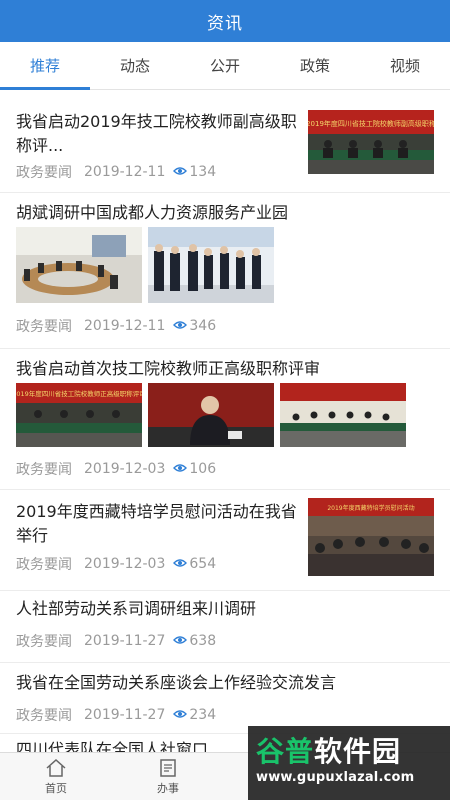 This screenshot has width=450, height=800. What do you see at coordinates (203, 564) in the screenshot?
I see `news-views: 654` at bounding box center [203, 564].